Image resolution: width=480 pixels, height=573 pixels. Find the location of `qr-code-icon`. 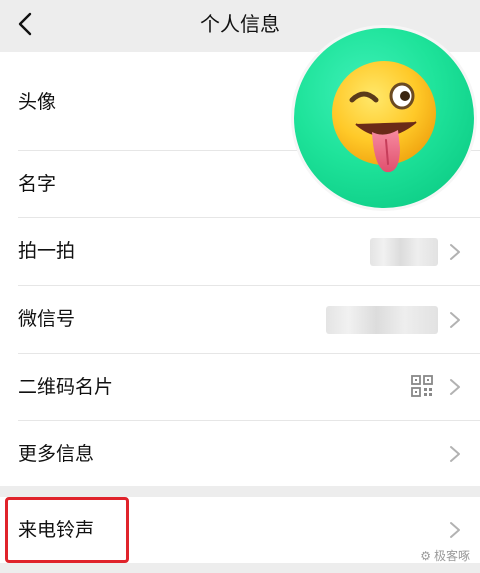

qr-code-icon is located at coordinates (422, 386).